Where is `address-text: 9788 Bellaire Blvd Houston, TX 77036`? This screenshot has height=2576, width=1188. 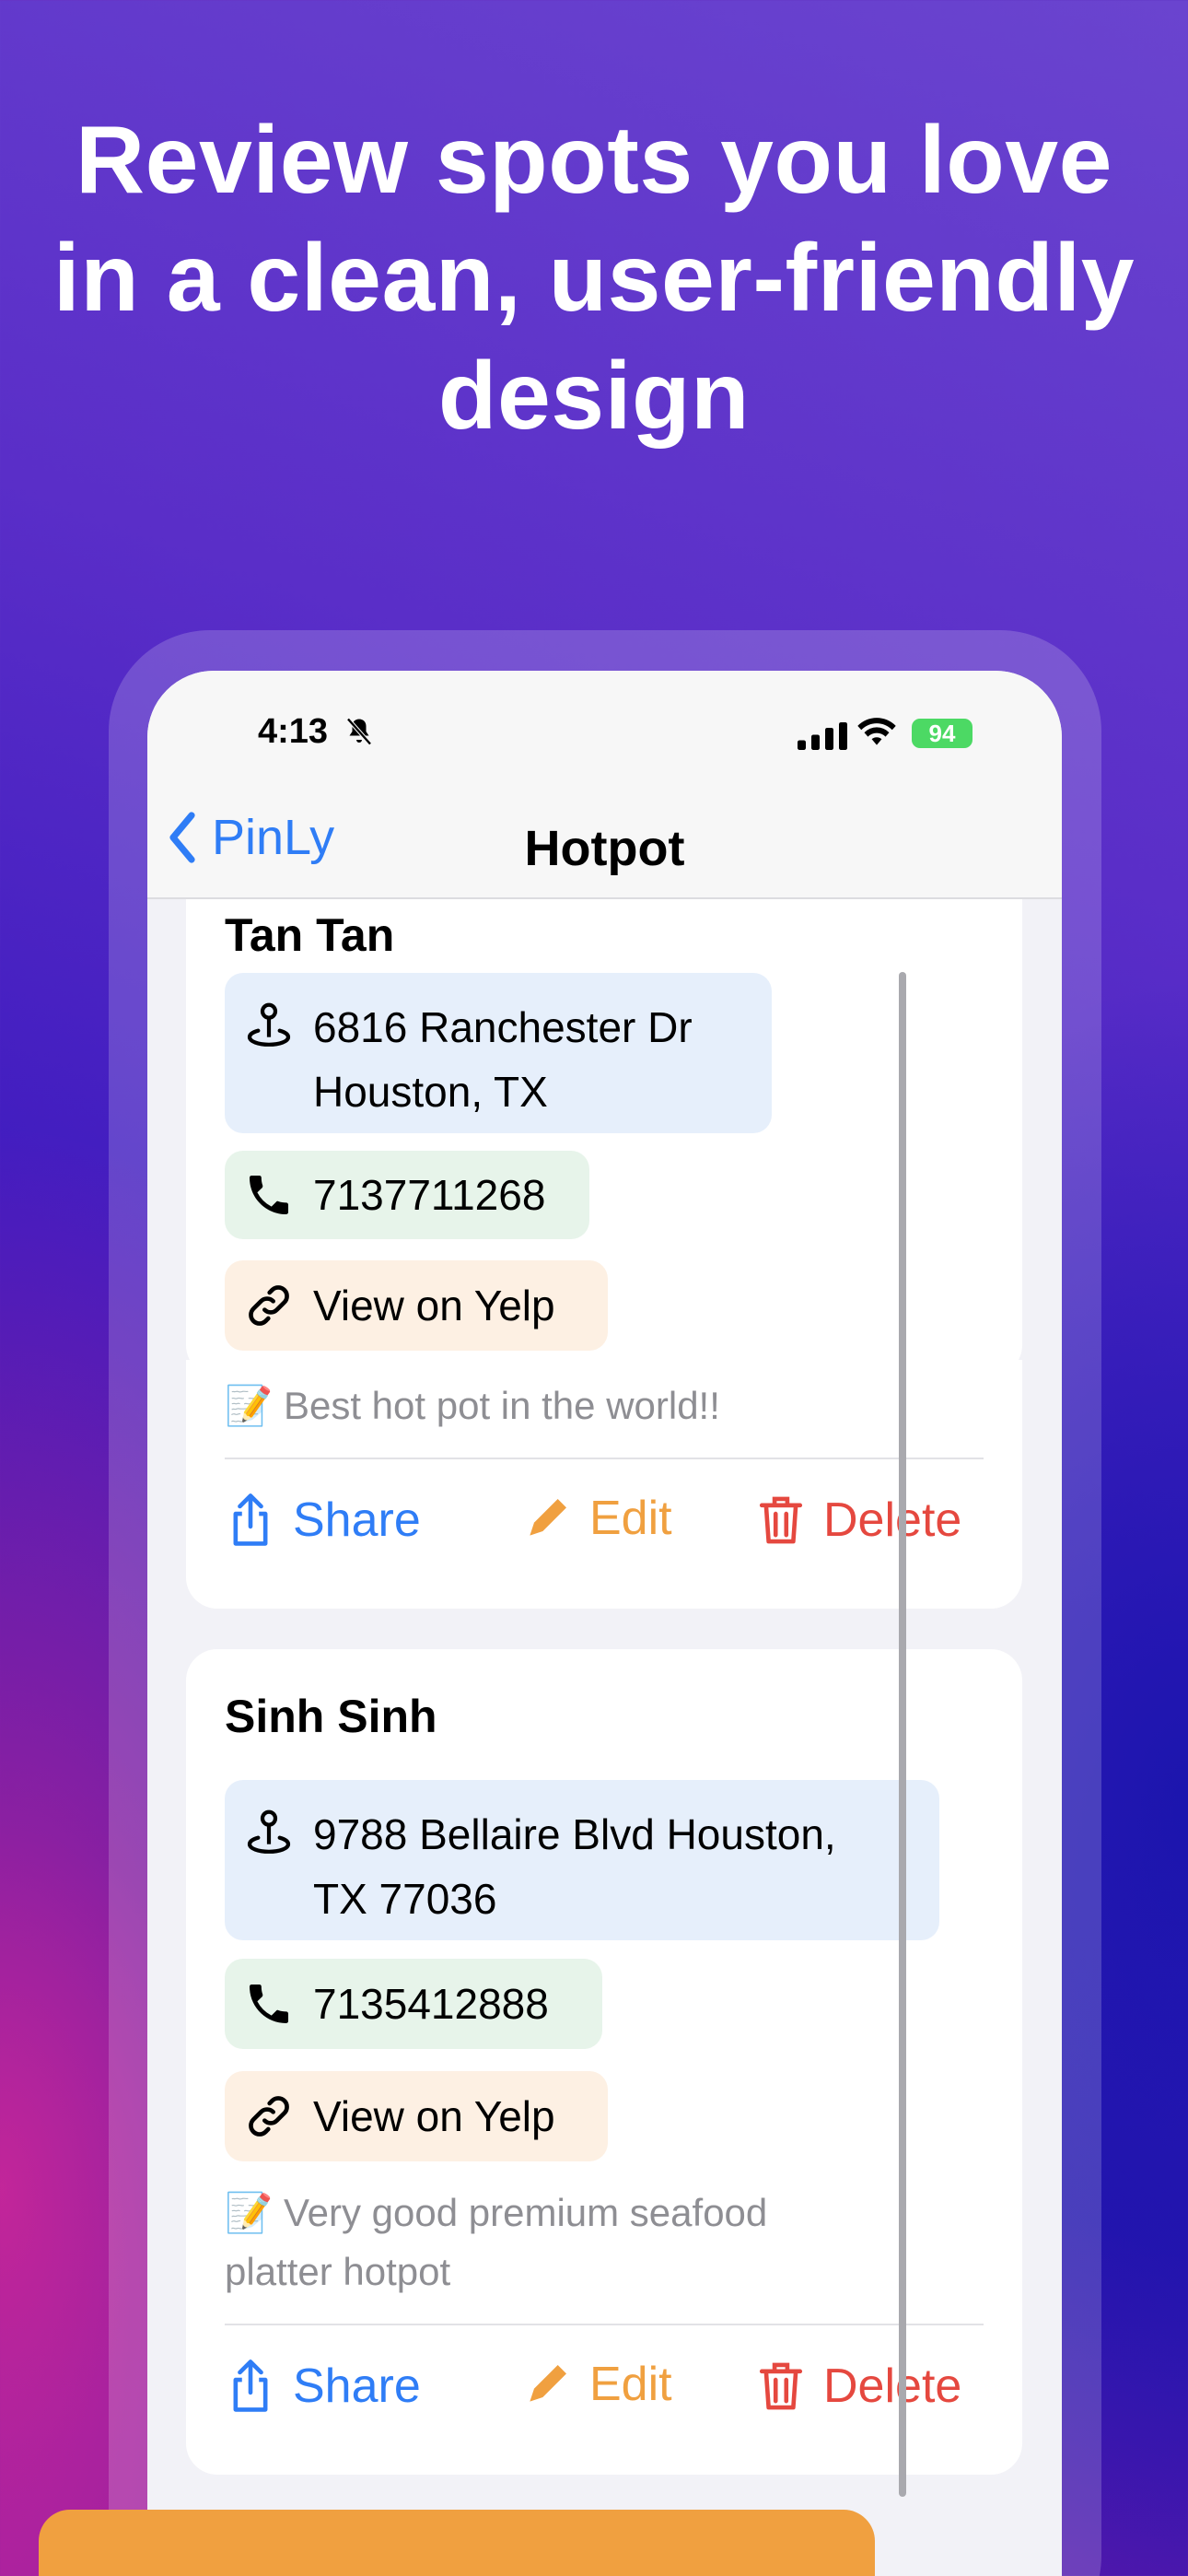
address-text: 9788 Bellaire Blvd Houston, TX 77036 is located at coordinates (574, 1866).